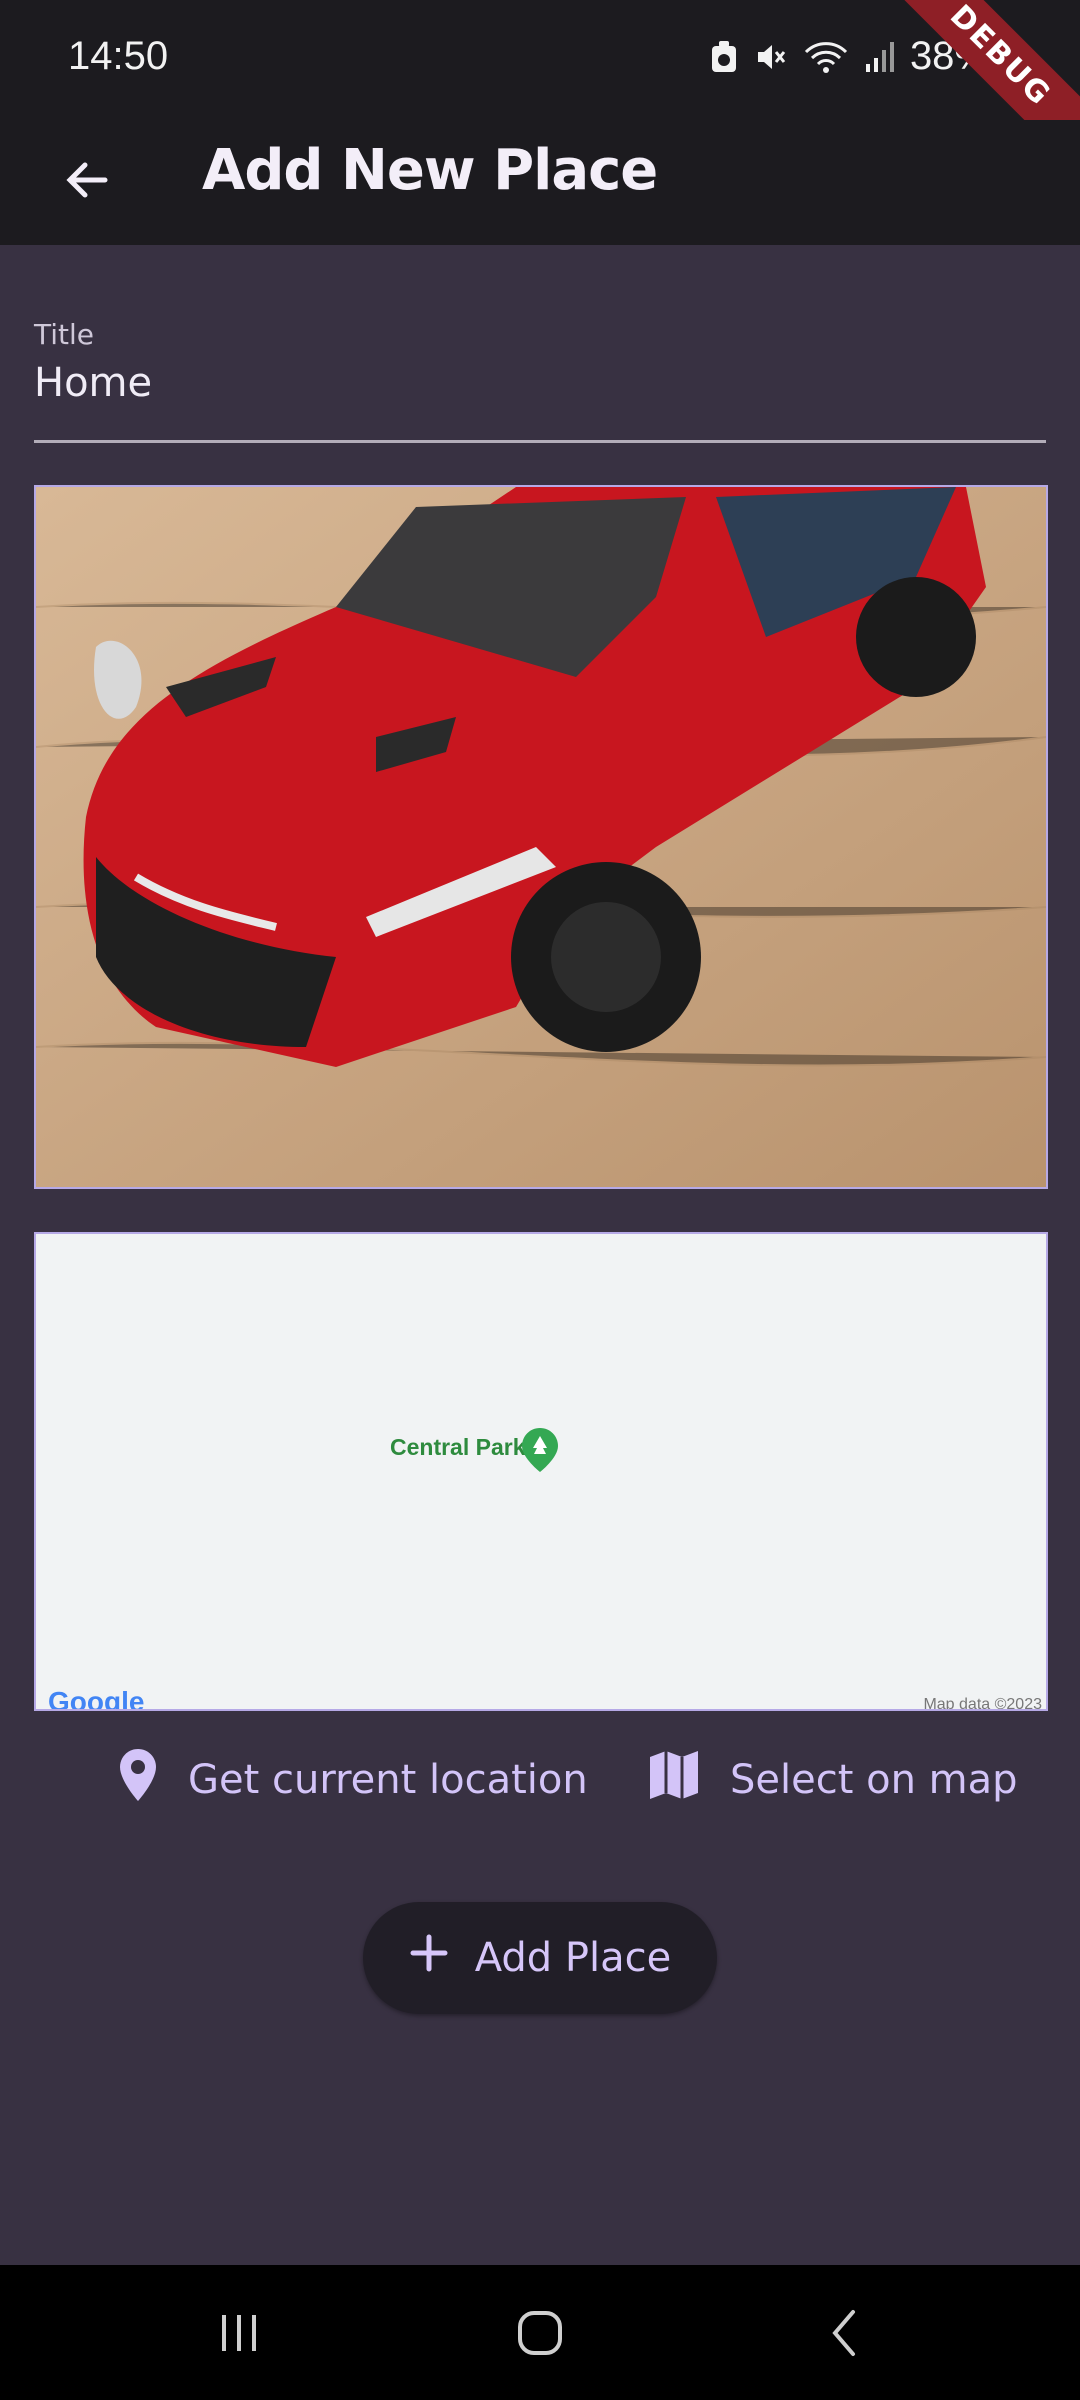 The image size is (1080, 2400). Describe the element at coordinates (724, 57) in the screenshot. I see `clean-icon` at that location.